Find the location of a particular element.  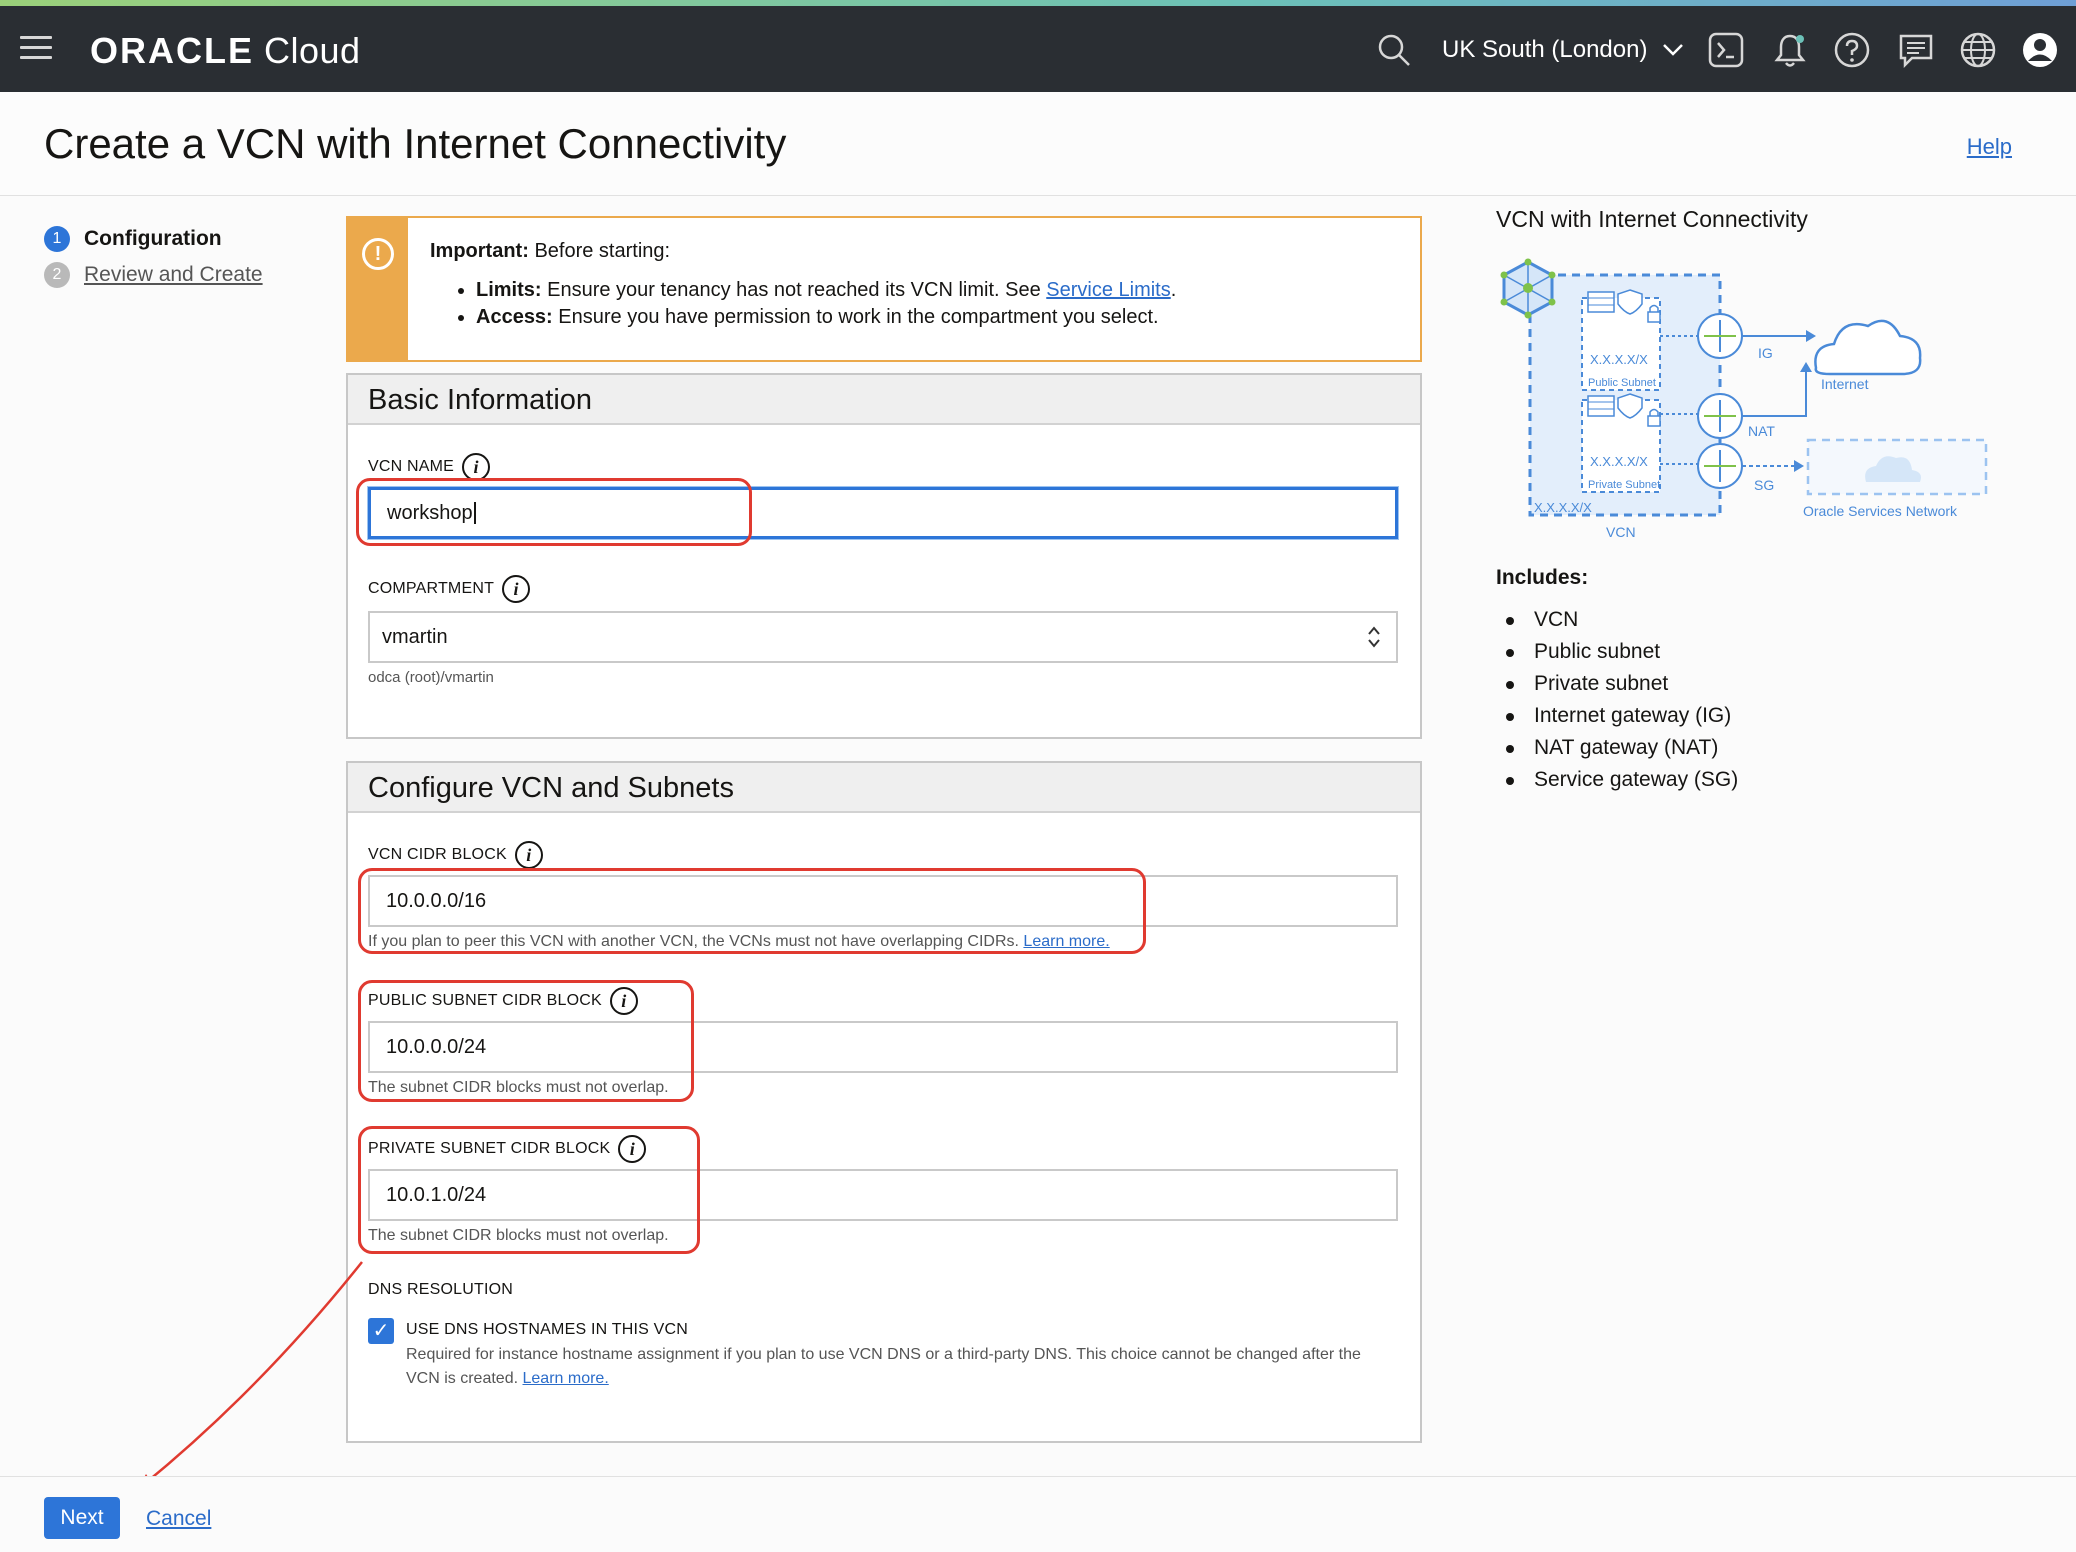

step-number: 1 is located at coordinates (57, 239).